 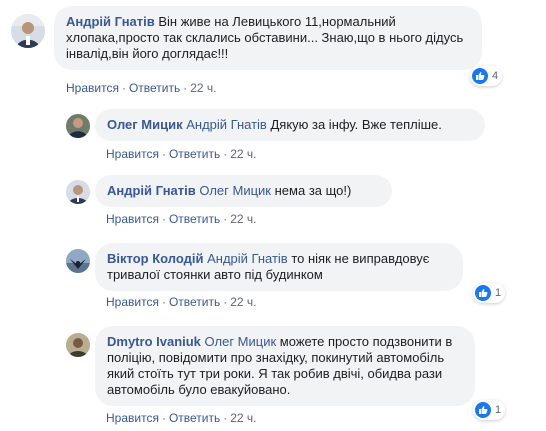 I want to click on bird-photo-icon, so click(x=78, y=261).